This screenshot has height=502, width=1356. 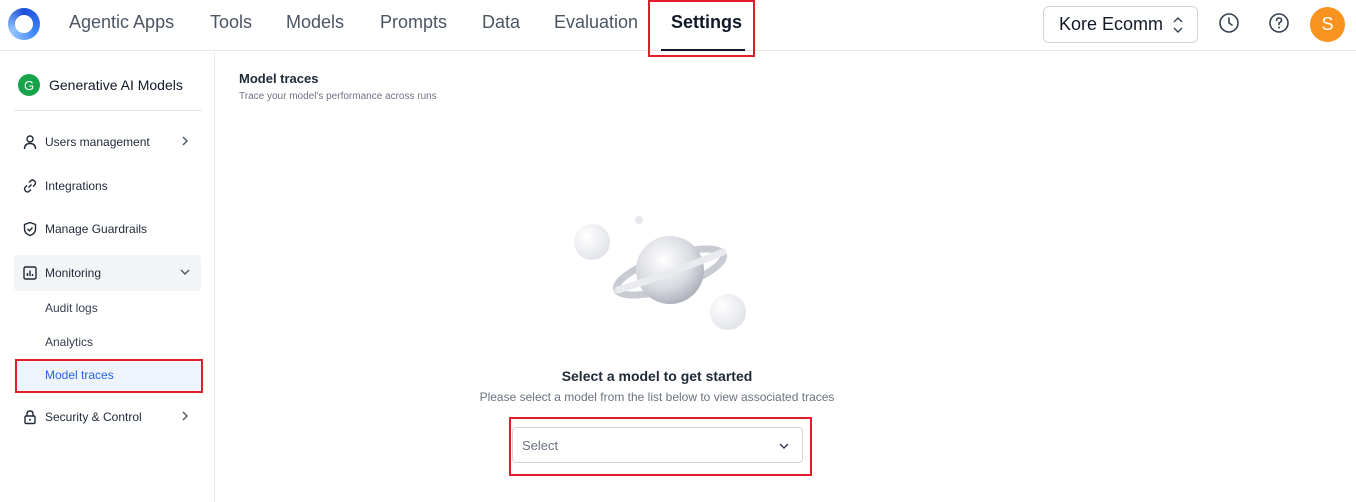 What do you see at coordinates (76, 186) in the screenshot?
I see `sidebar-item-label: Integrations` at bounding box center [76, 186].